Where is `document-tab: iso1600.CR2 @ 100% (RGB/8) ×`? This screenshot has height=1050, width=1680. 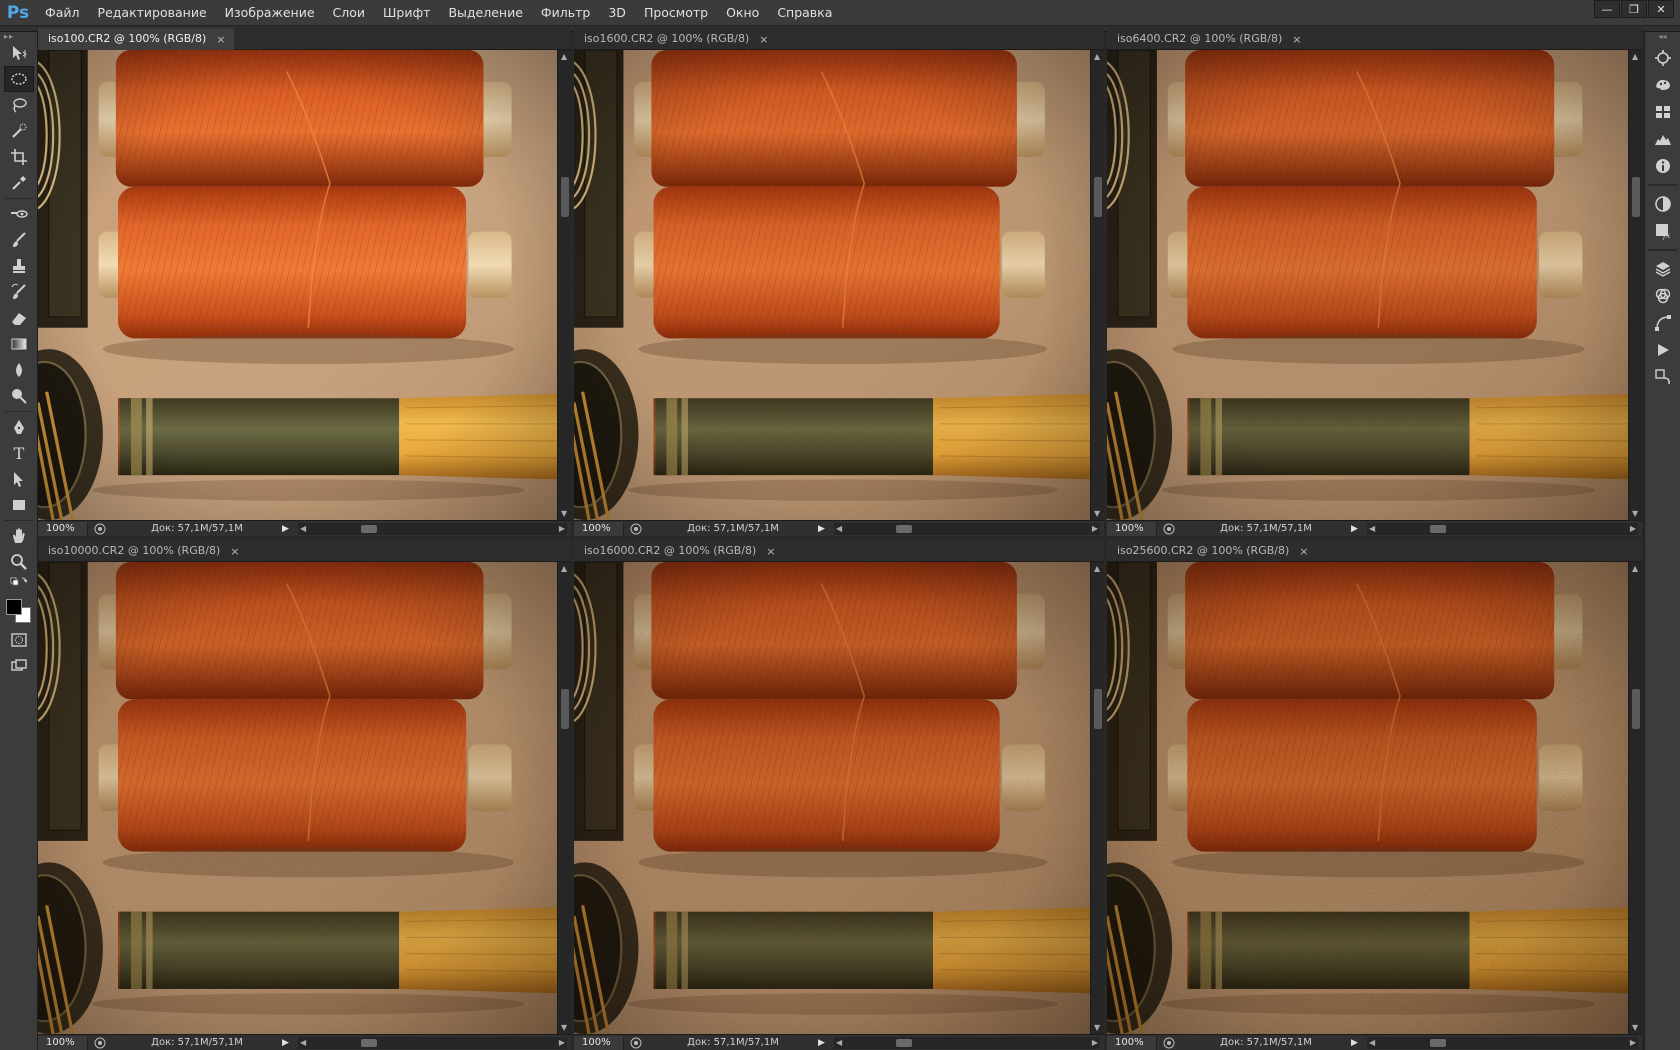
document-tab: iso1600.CR2 @ 100% (RGB/8) × is located at coordinates (675, 39).